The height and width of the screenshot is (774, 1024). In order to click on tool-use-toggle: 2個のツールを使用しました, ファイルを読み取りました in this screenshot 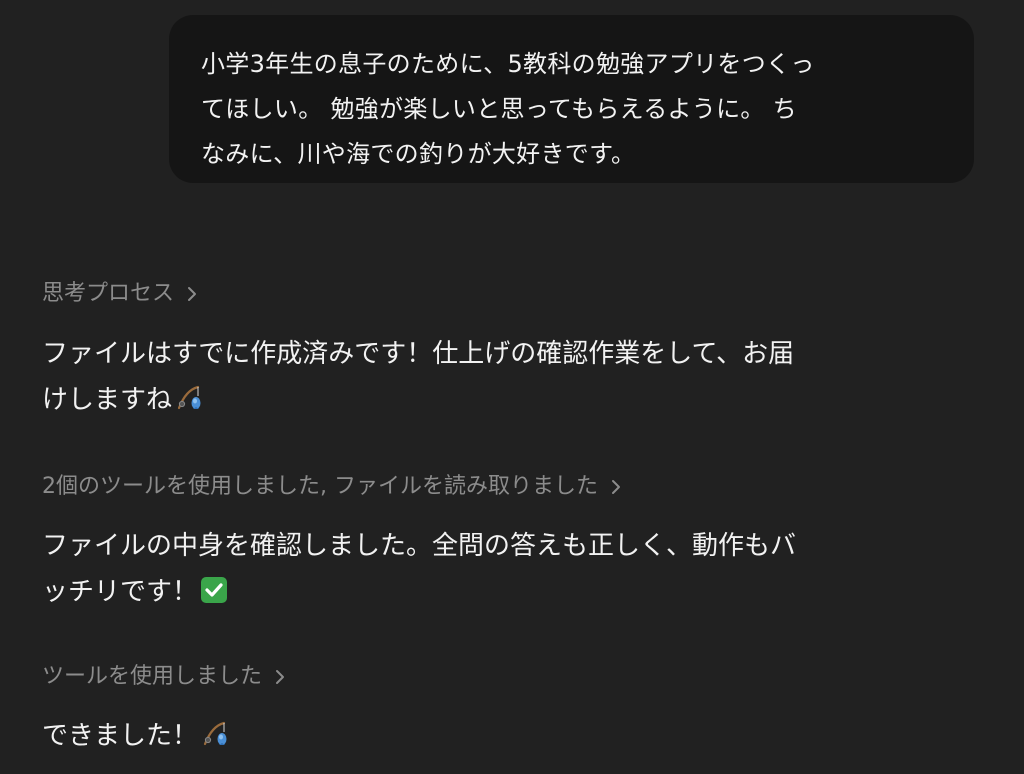, I will do `click(332, 487)`.